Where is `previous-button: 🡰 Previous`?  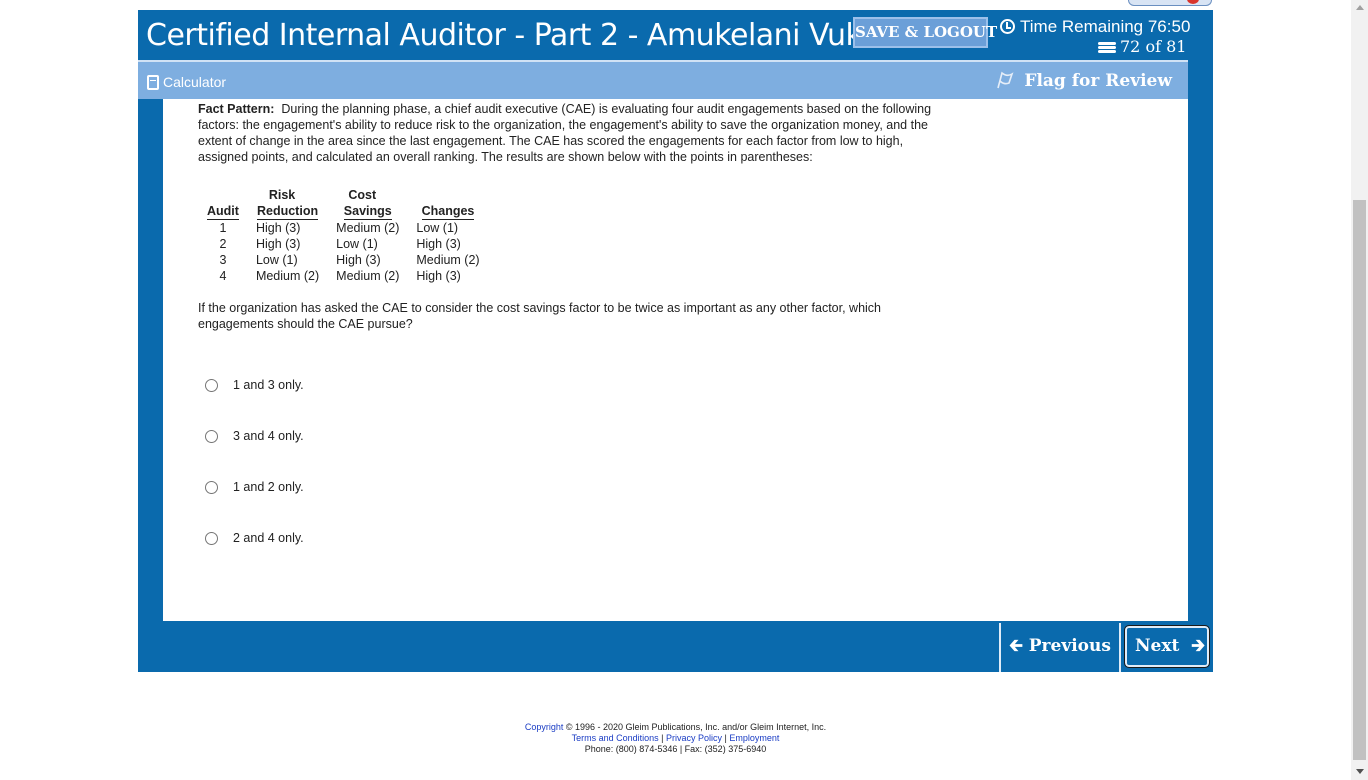
previous-button: 🡰 Previous is located at coordinates (1060, 647).